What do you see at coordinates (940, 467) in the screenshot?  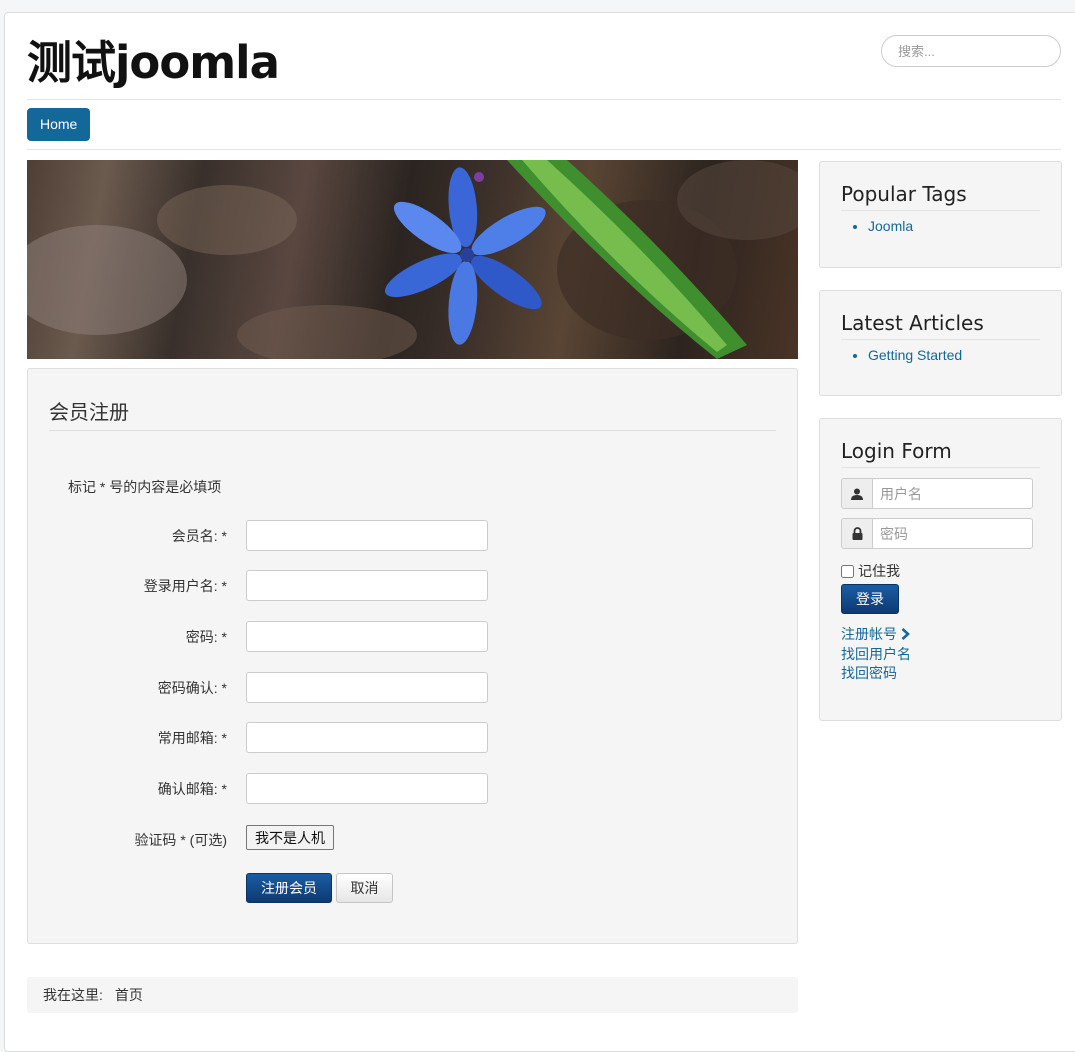 I see `login-divider` at bounding box center [940, 467].